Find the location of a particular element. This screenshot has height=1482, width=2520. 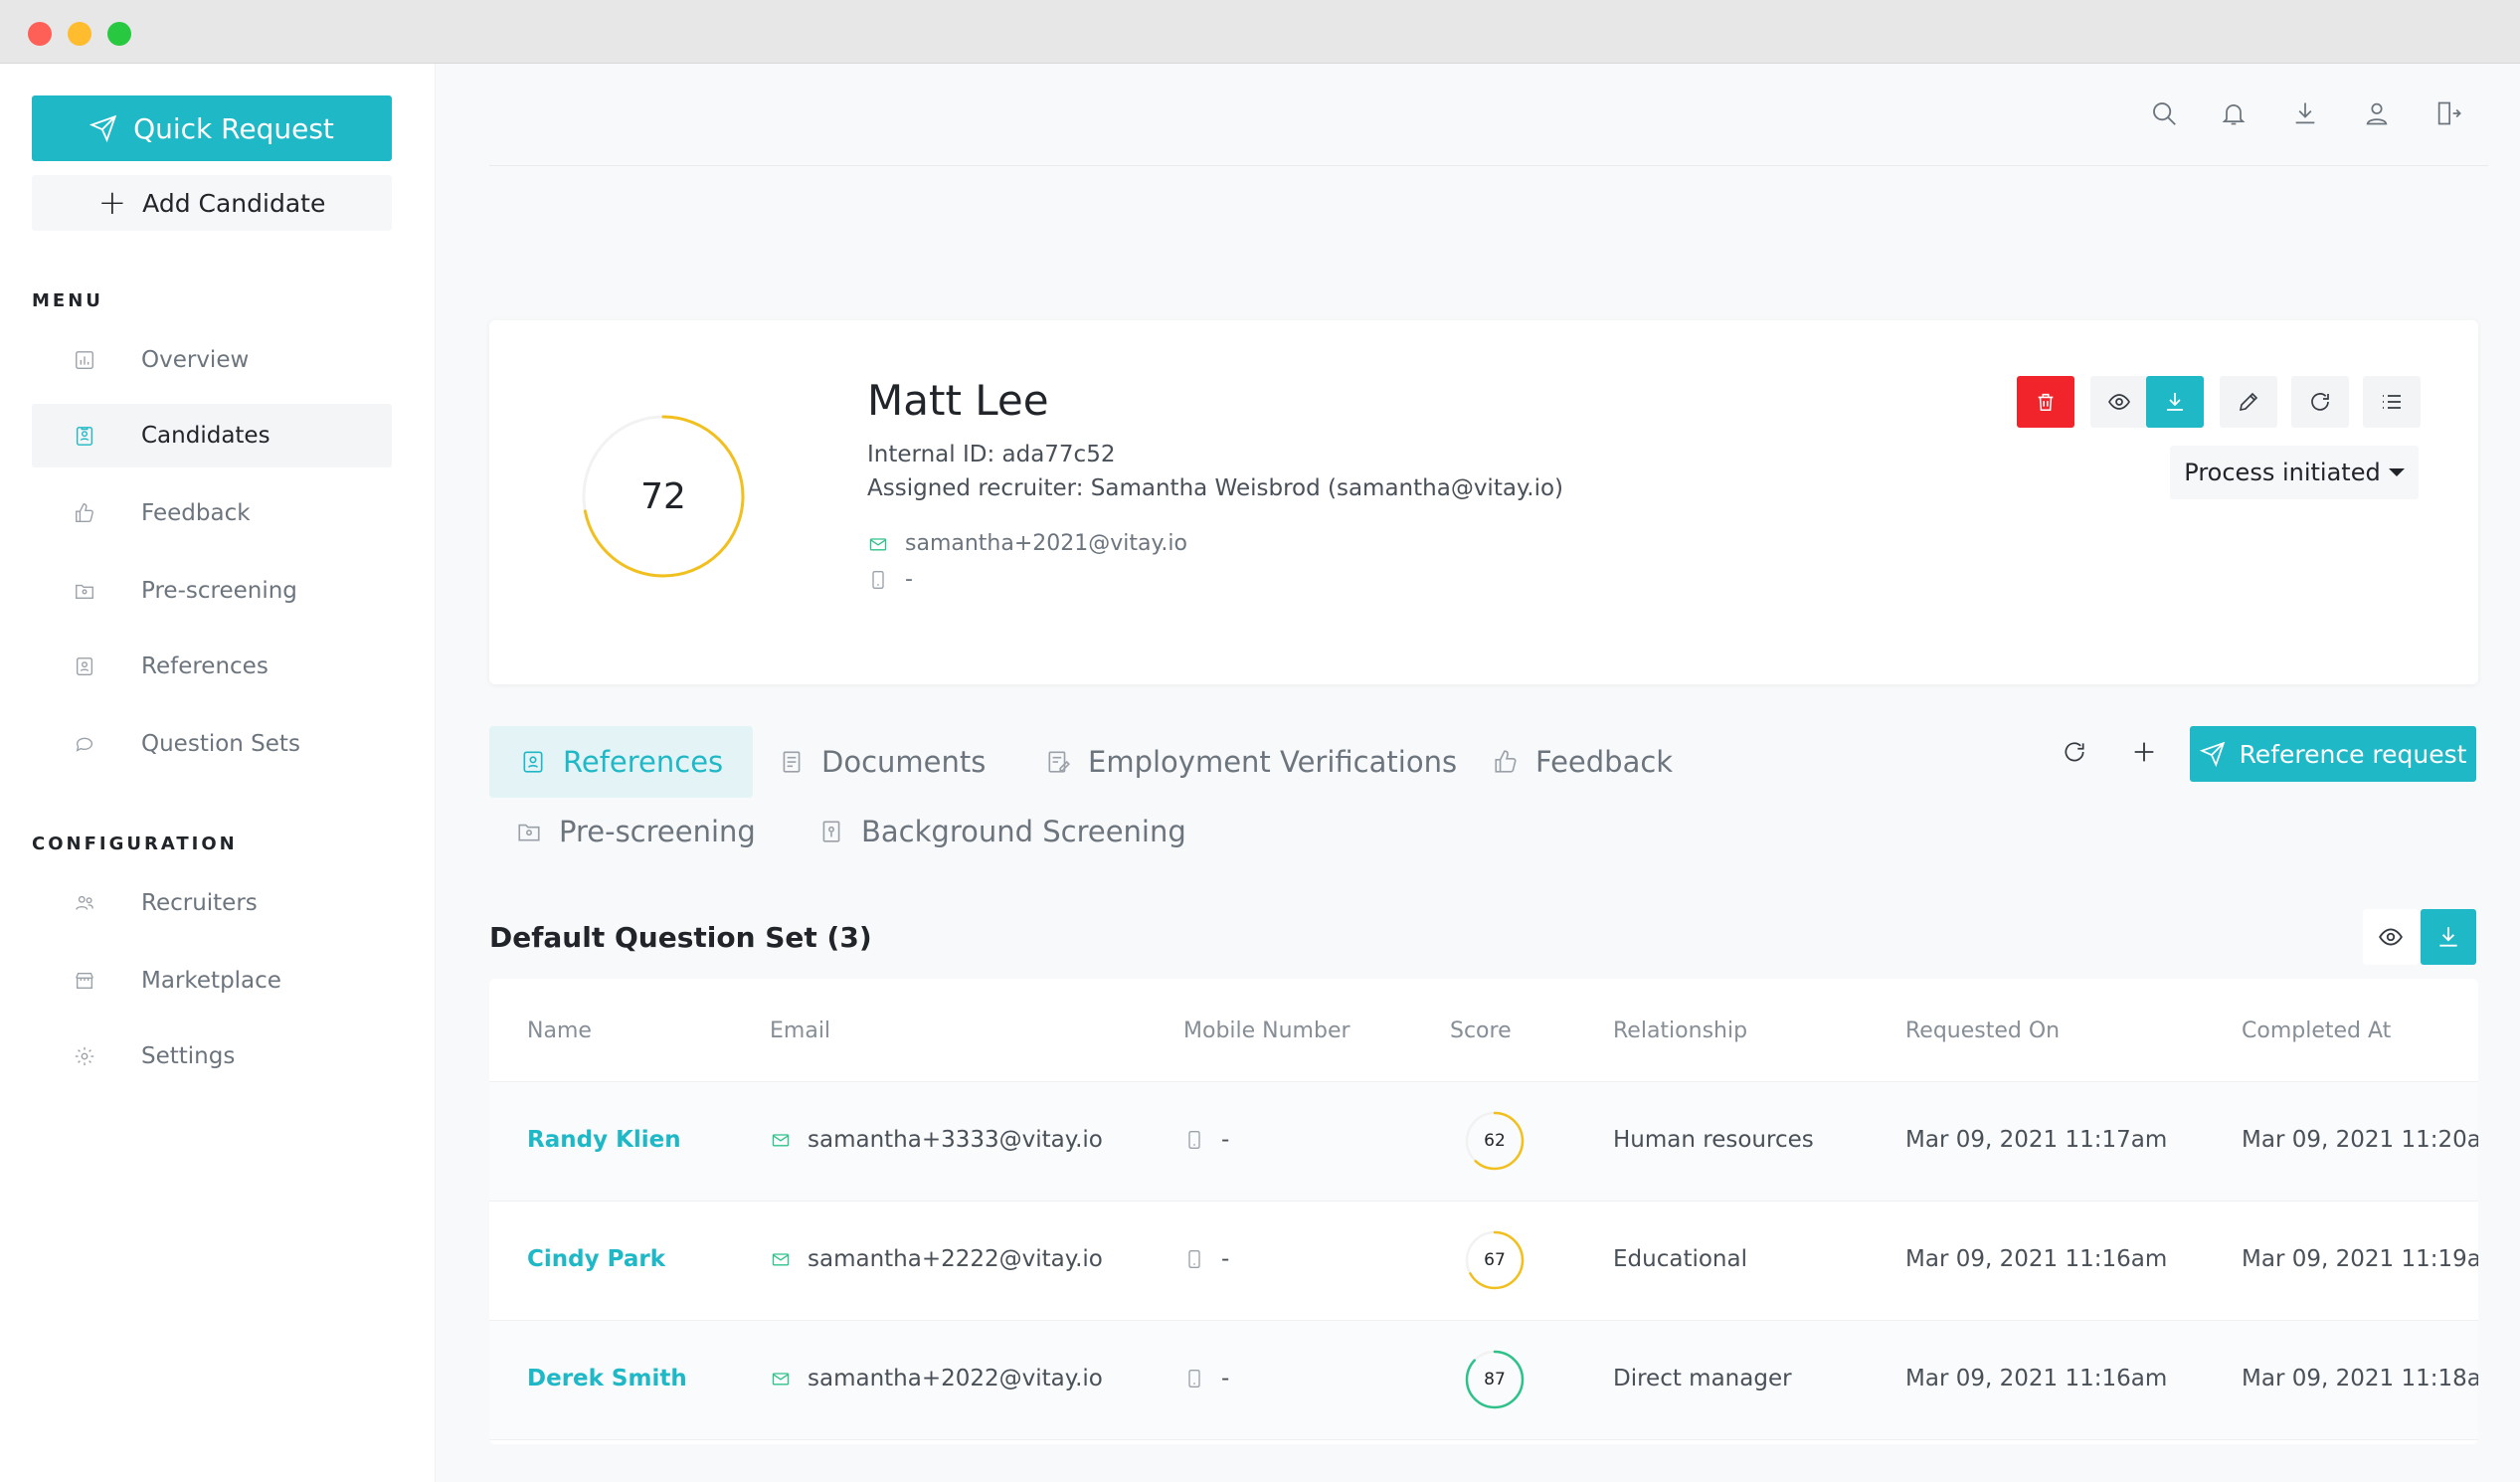

download-button is located at coordinates (2175, 402).